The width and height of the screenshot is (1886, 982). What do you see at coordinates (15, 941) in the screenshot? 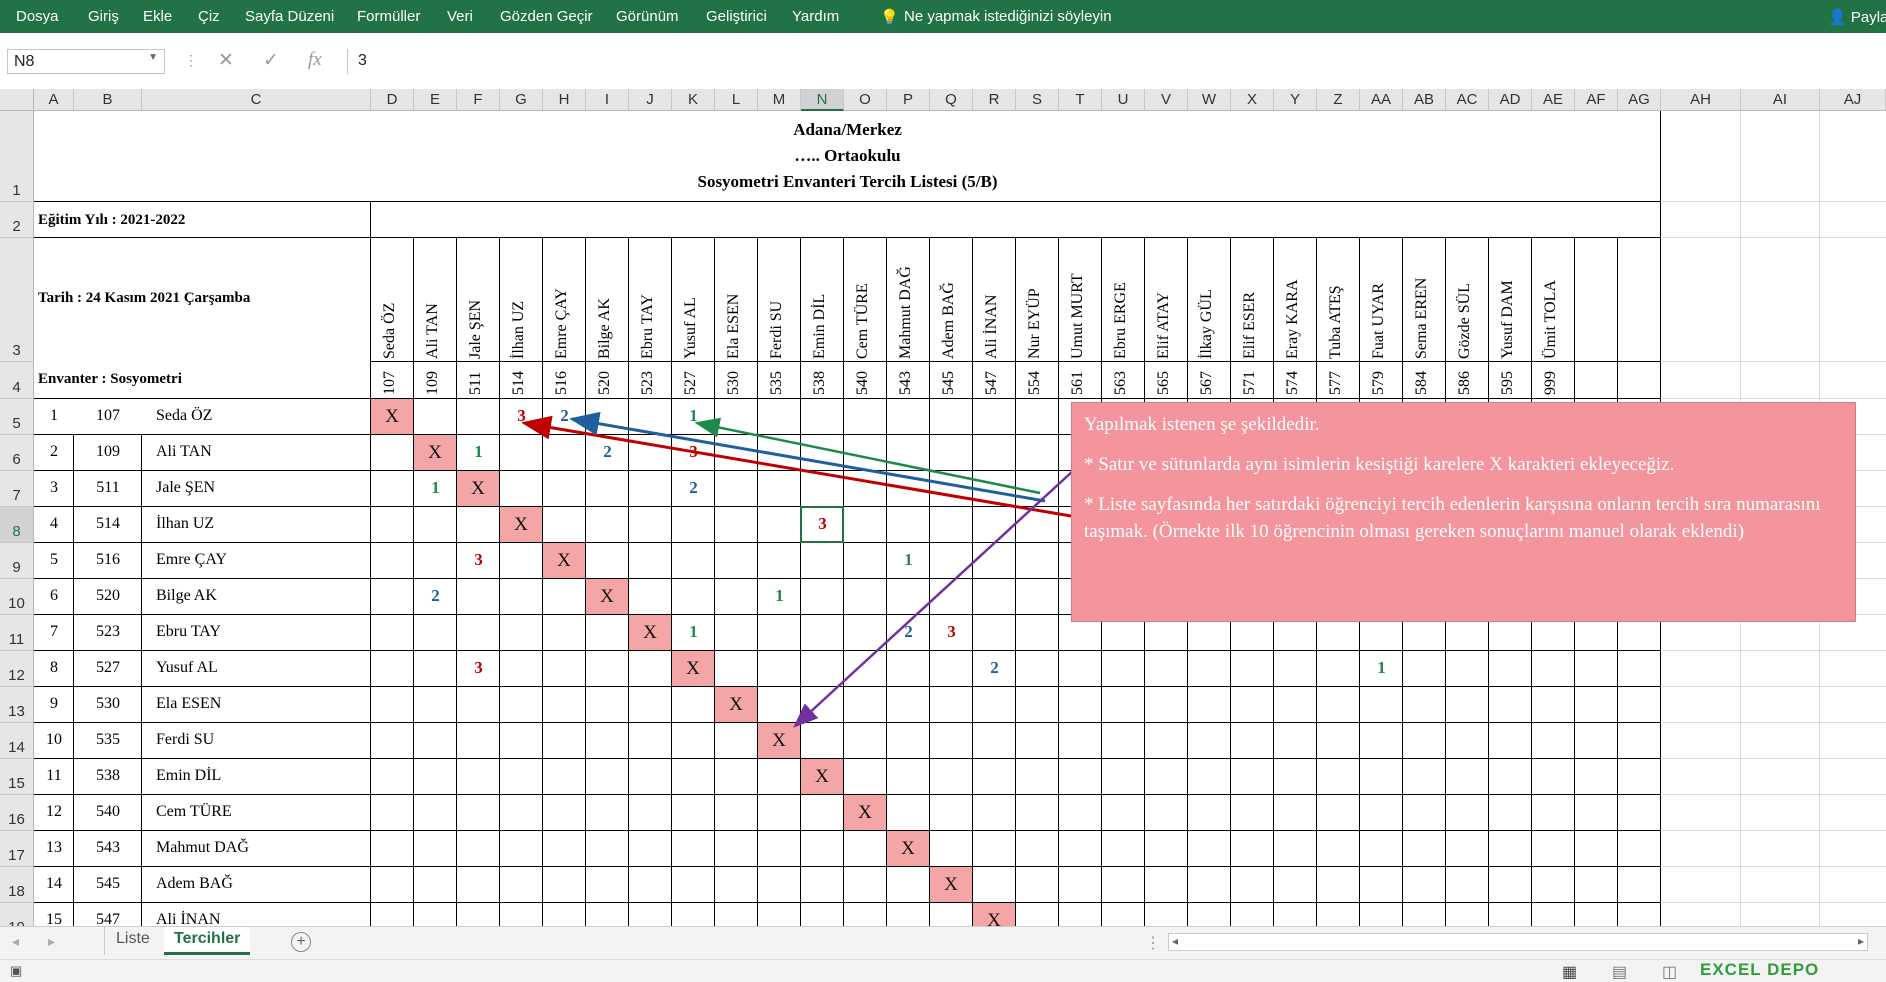
I see `tab-scroll-left-icon: ◂` at bounding box center [15, 941].